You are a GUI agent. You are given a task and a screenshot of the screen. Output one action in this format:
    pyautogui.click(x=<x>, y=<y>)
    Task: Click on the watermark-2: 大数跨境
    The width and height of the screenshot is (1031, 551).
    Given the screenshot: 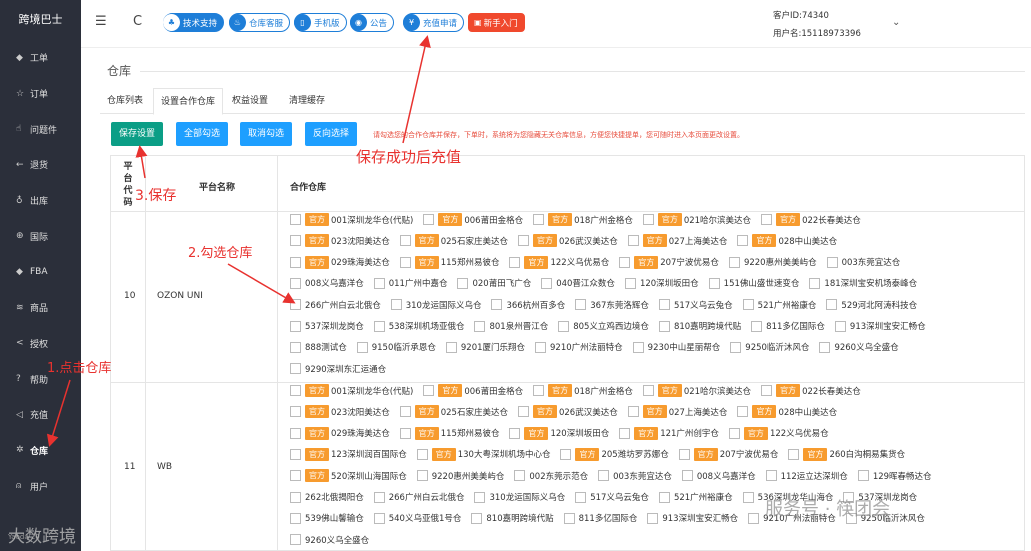 What is the action you would take?
    pyautogui.click(x=42, y=537)
    